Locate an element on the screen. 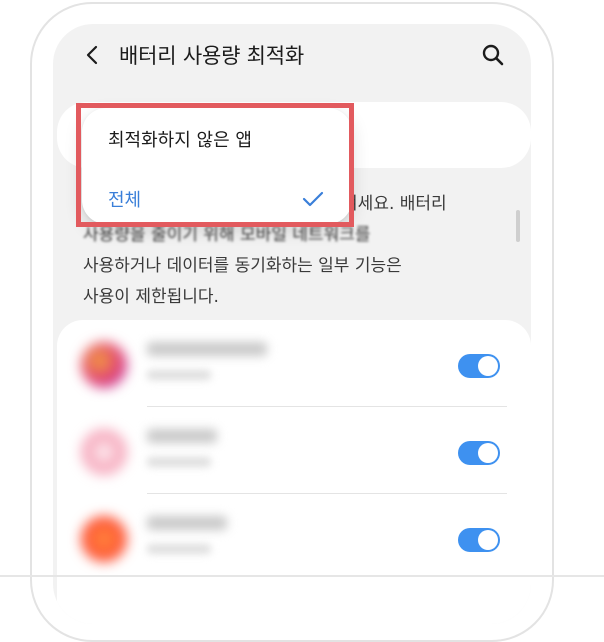 The width and height of the screenshot is (604, 642). chevron-left-icon is located at coordinates (93, 55).